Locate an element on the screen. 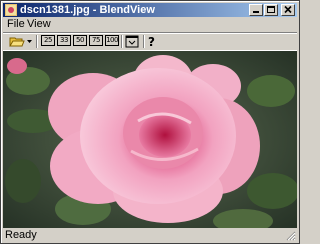  zoom-100-button: 100 is located at coordinates (112, 40).